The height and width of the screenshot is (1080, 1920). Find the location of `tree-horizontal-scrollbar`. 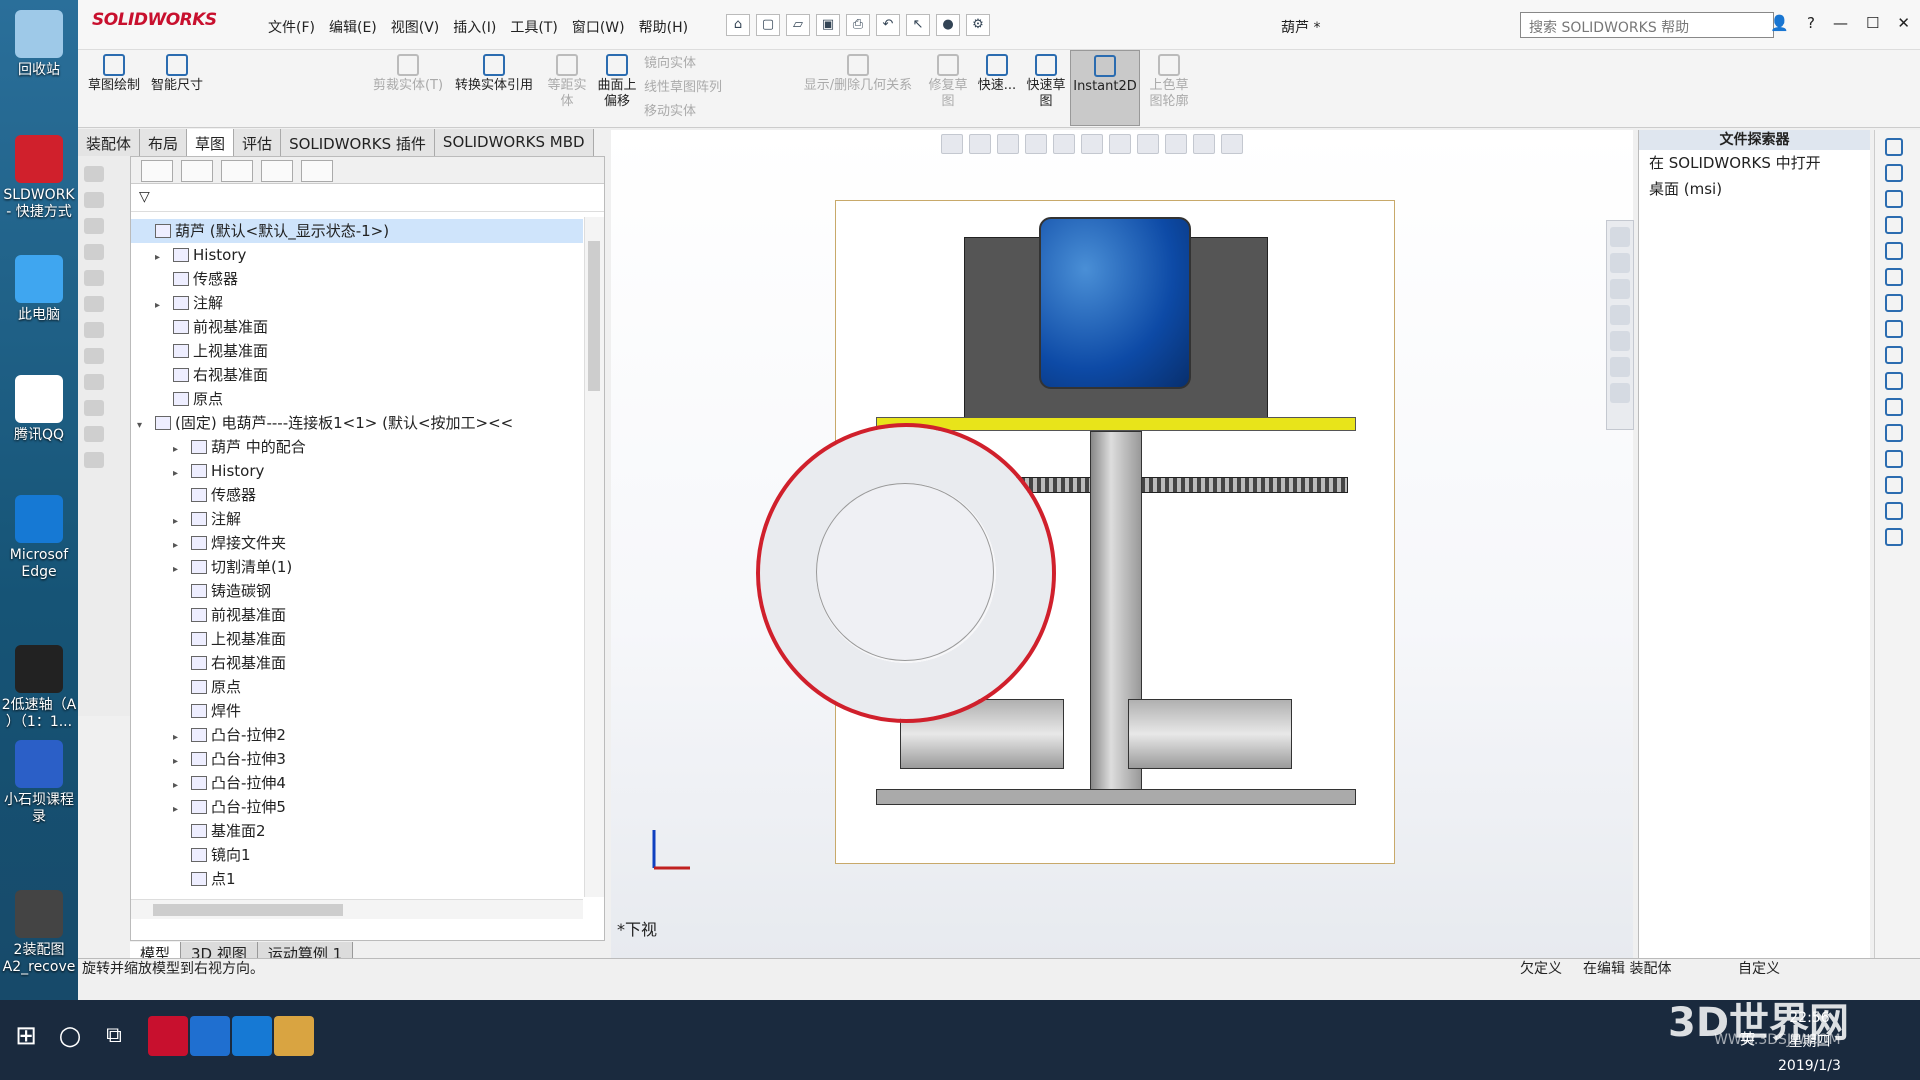

tree-horizontal-scrollbar is located at coordinates (357, 909).